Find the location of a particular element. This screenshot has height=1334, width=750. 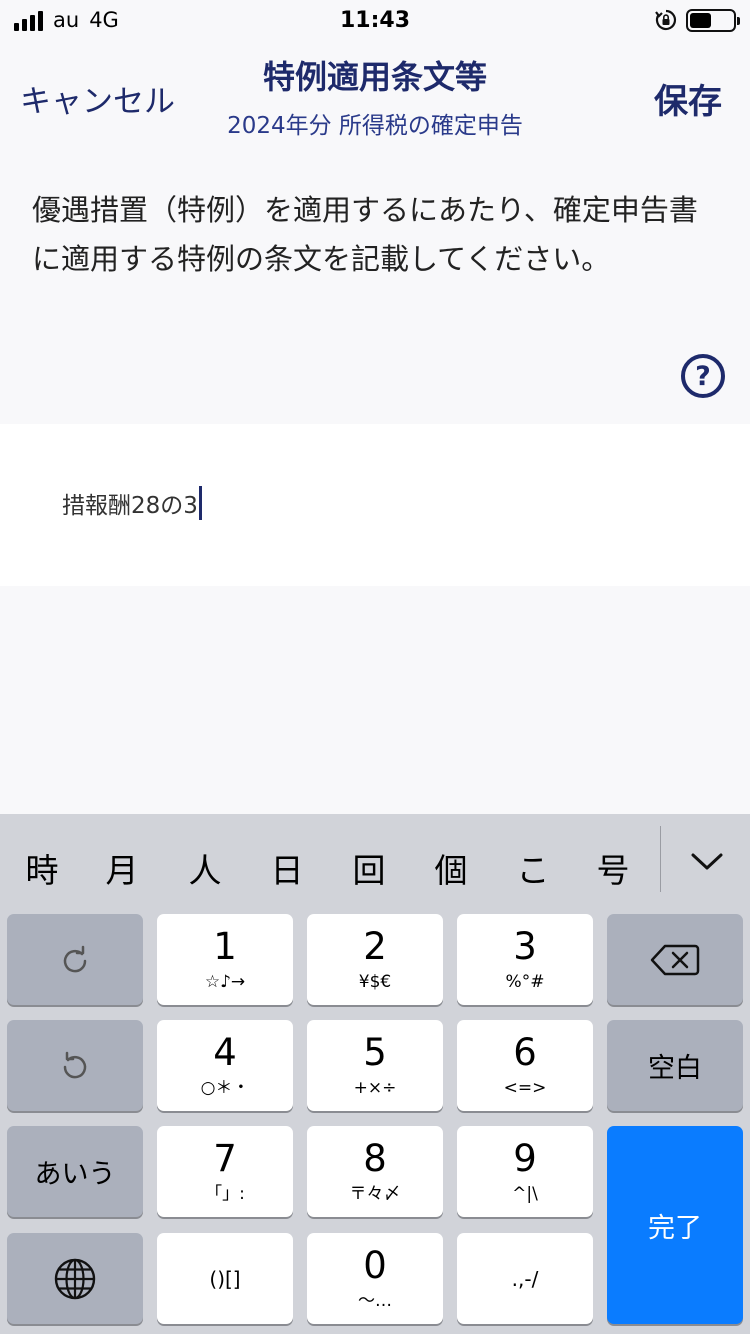

space-key-label: 空白 is located at coordinates (675, 1068).